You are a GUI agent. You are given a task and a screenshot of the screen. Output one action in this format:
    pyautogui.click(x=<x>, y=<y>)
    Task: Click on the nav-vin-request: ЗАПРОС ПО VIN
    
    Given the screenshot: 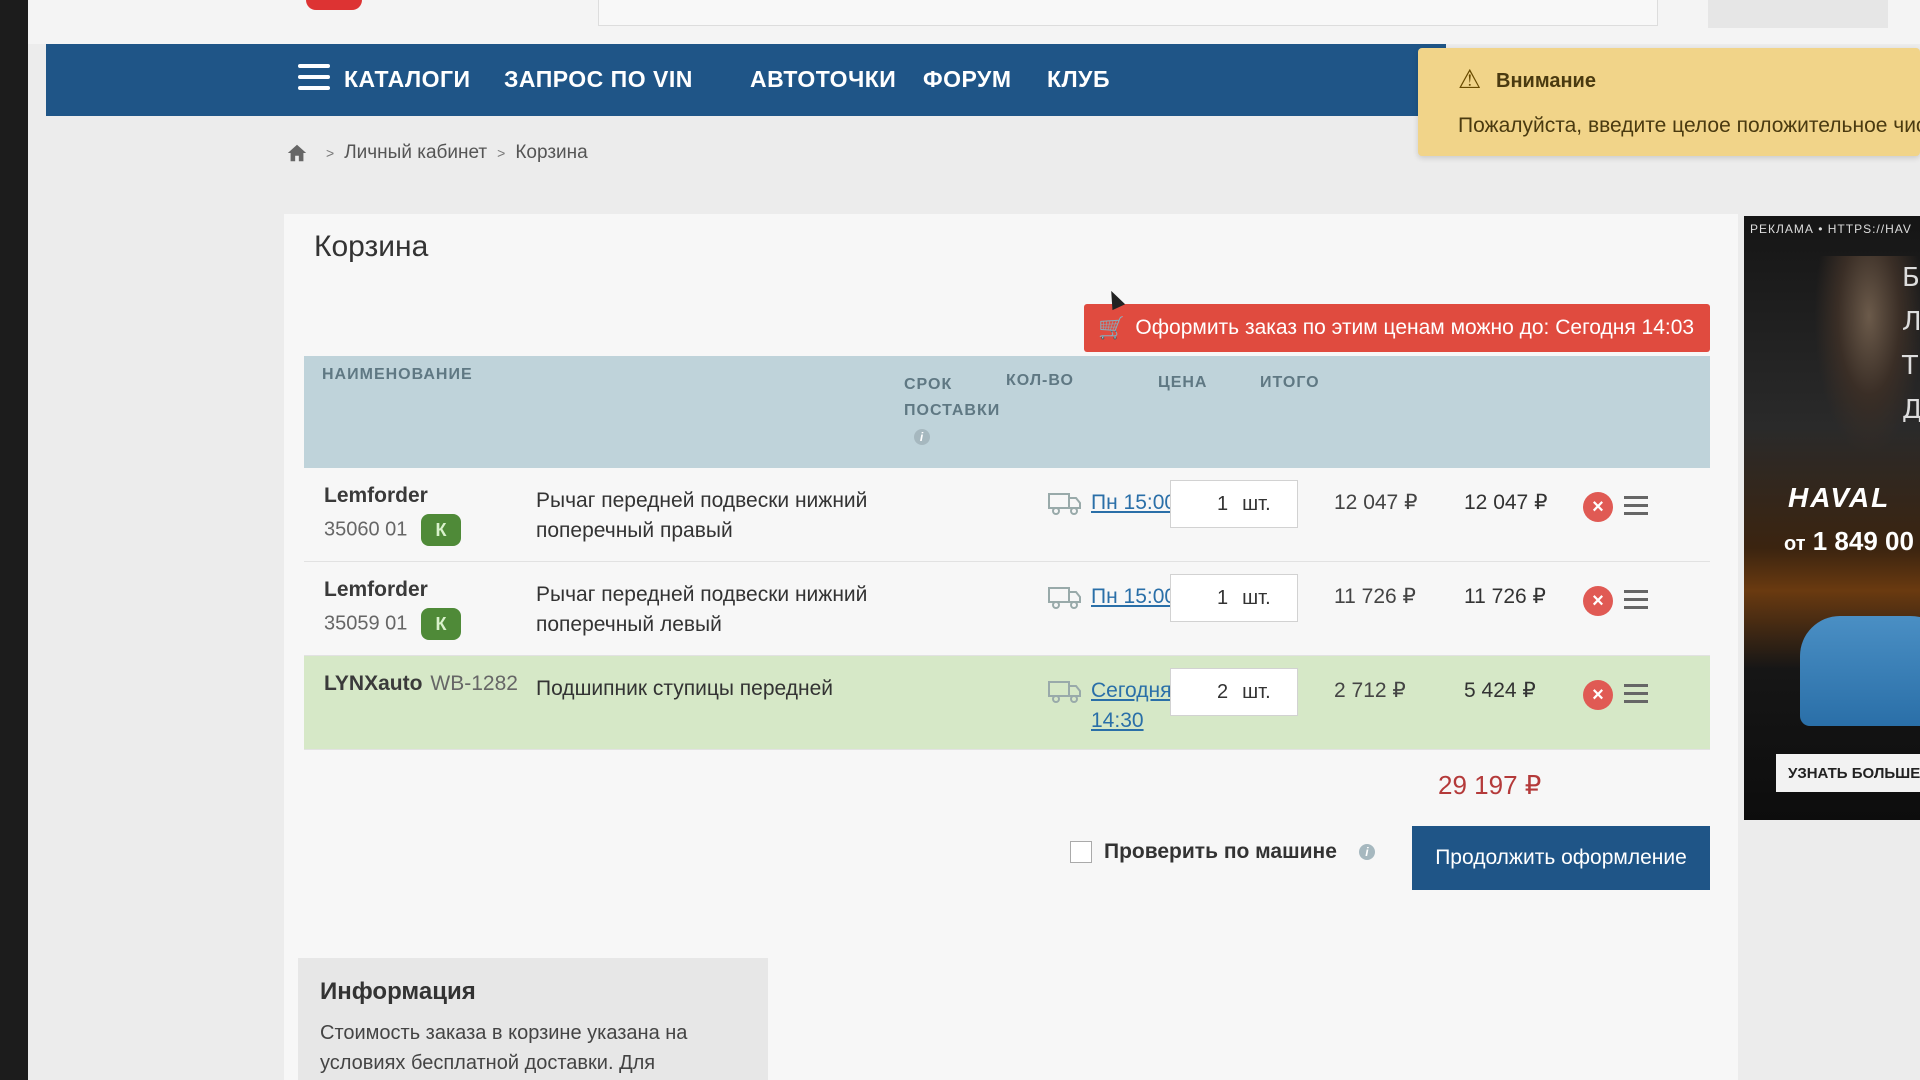 What is the action you would take?
    pyautogui.click(x=598, y=79)
    